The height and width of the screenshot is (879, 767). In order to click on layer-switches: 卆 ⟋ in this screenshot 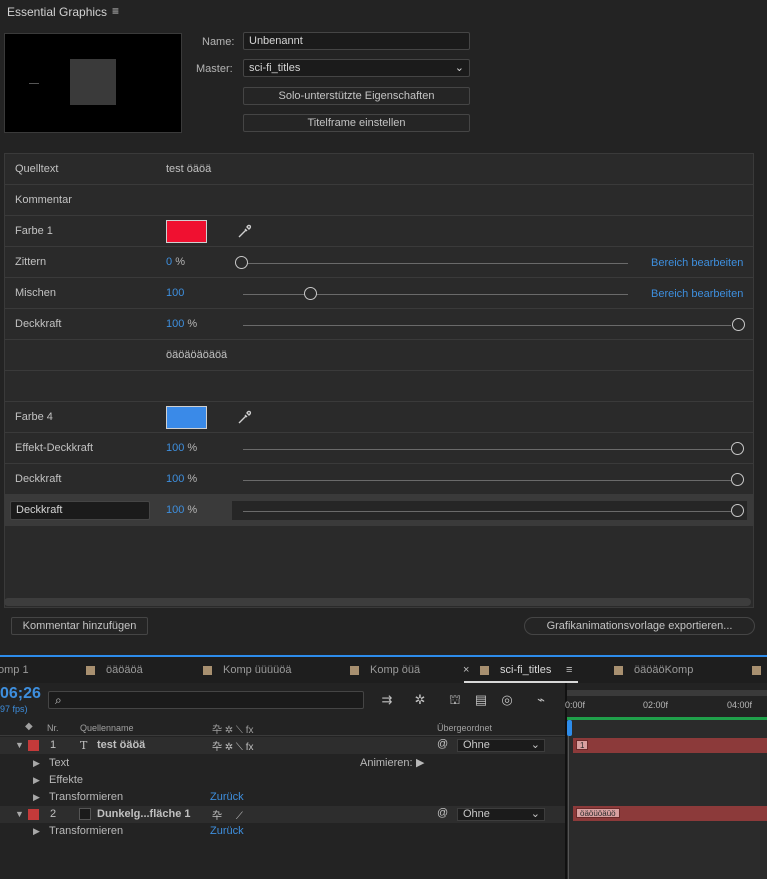, I will do `click(227, 814)`.